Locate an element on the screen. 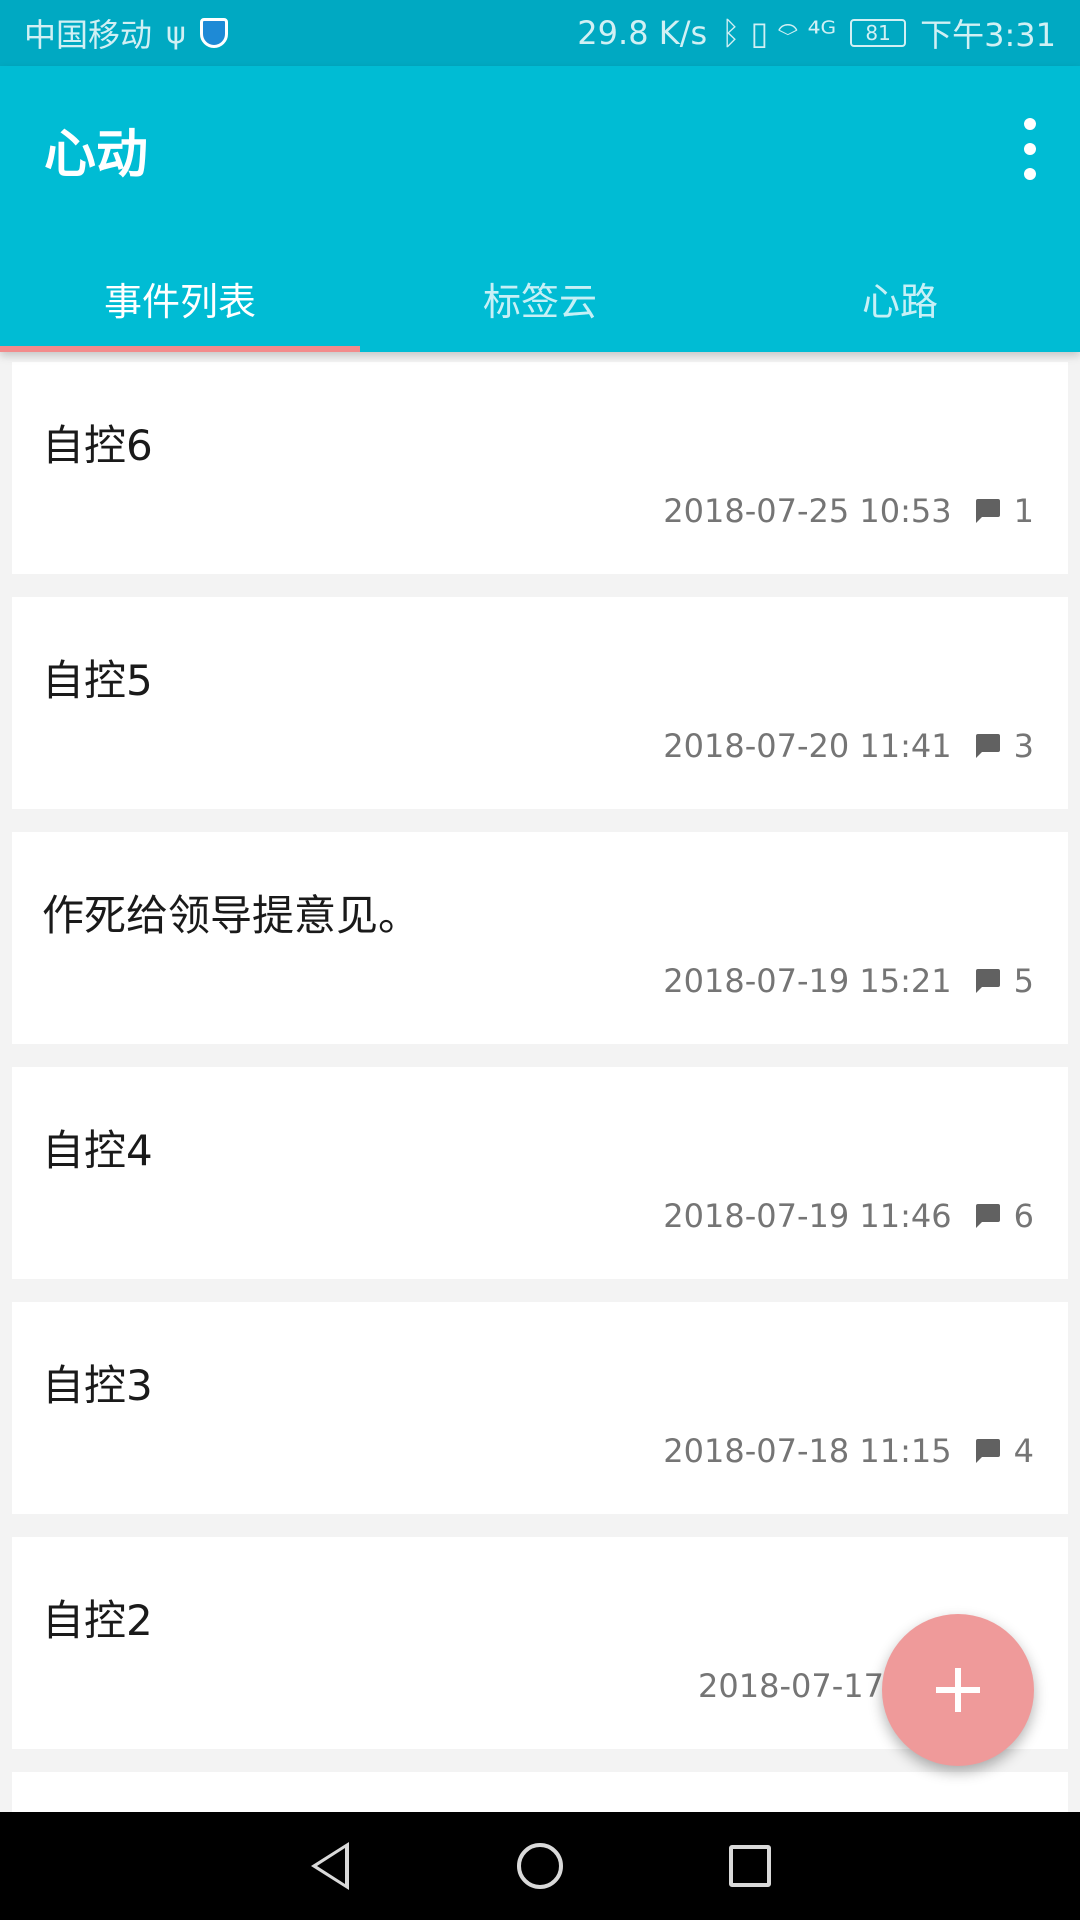 The width and height of the screenshot is (1080, 1920). usb-icon: ψ is located at coordinates (176, 33).